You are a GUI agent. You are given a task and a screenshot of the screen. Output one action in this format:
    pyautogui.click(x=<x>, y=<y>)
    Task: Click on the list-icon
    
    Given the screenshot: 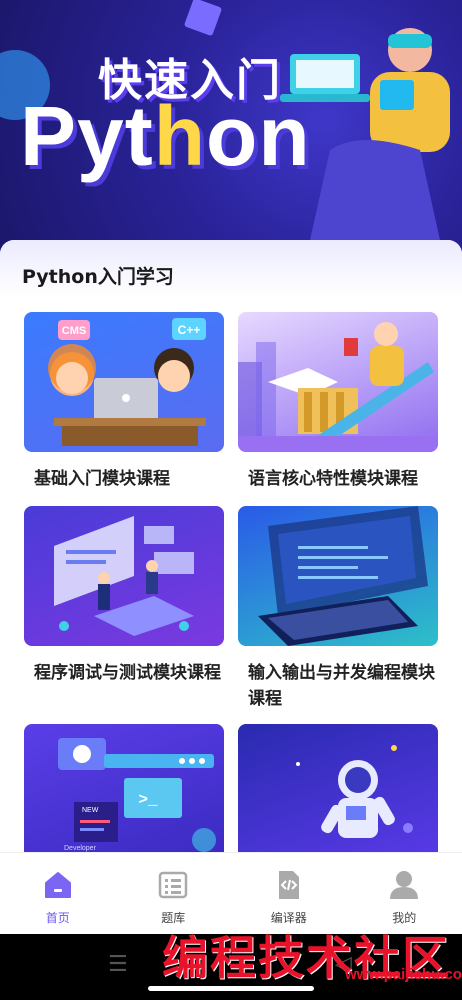 What is the action you would take?
    pyautogui.click(x=173, y=885)
    